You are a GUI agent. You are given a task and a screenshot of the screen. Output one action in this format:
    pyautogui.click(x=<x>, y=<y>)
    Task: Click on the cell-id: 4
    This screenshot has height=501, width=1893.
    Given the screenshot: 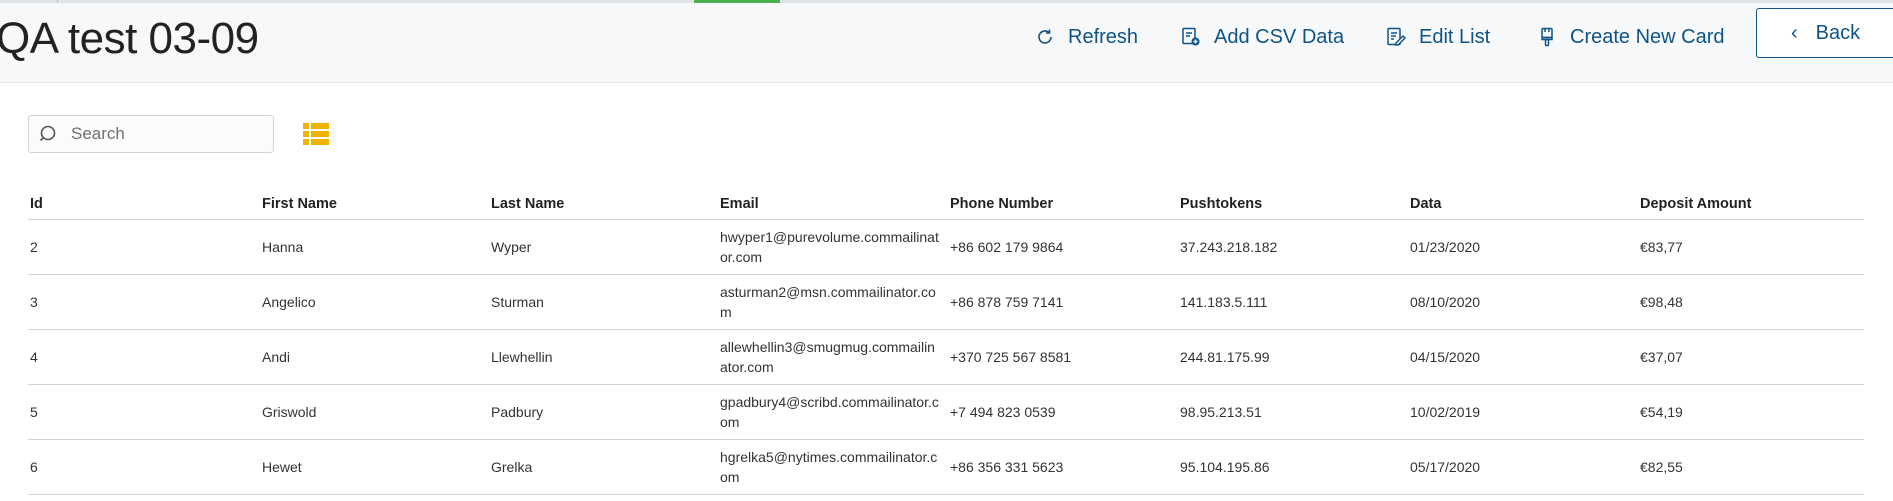 What is the action you would take?
    pyautogui.click(x=144, y=357)
    